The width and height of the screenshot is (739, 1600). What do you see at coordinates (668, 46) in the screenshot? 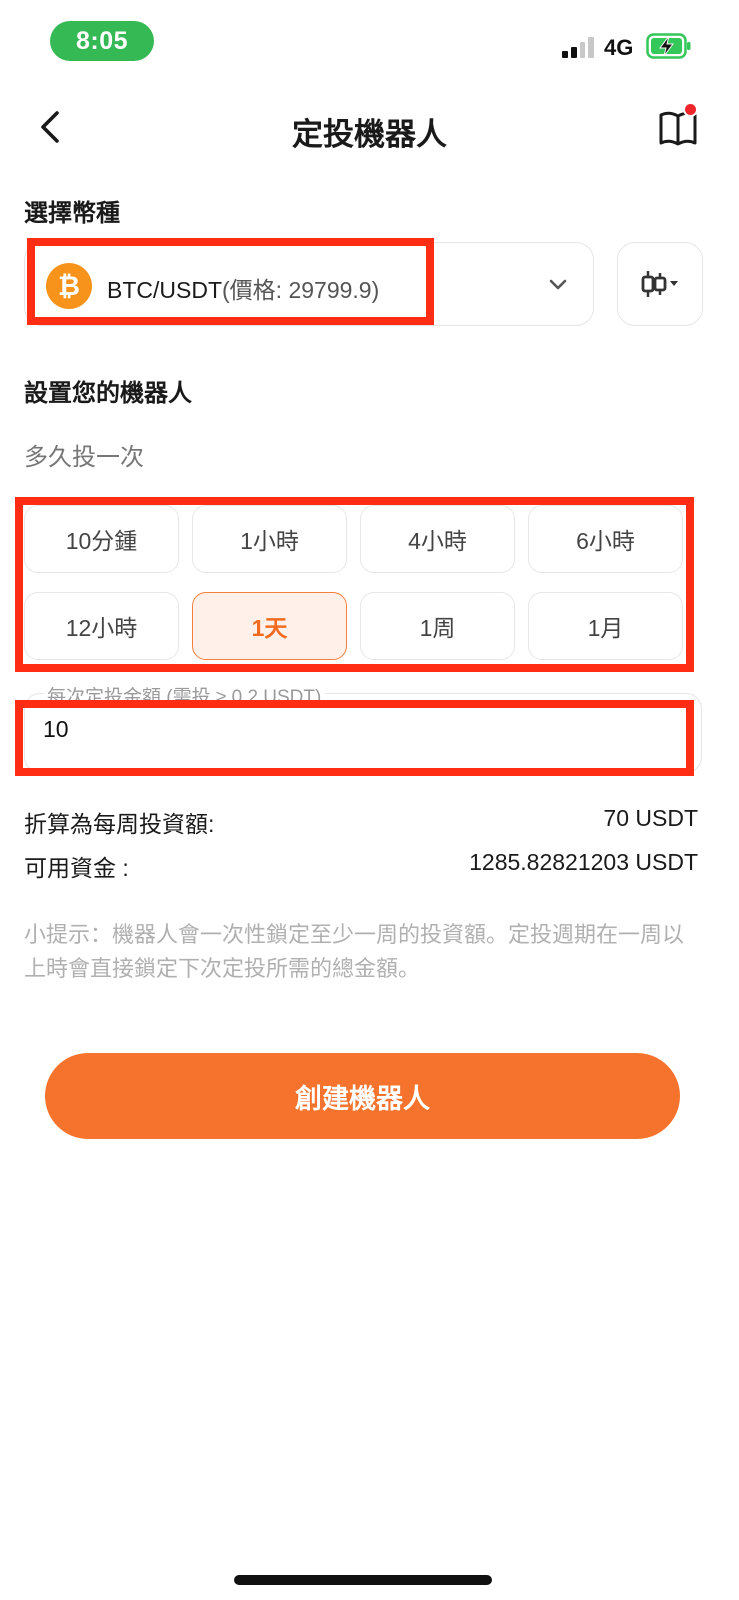
I see `battery-charging-icon` at bounding box center [668, 46].